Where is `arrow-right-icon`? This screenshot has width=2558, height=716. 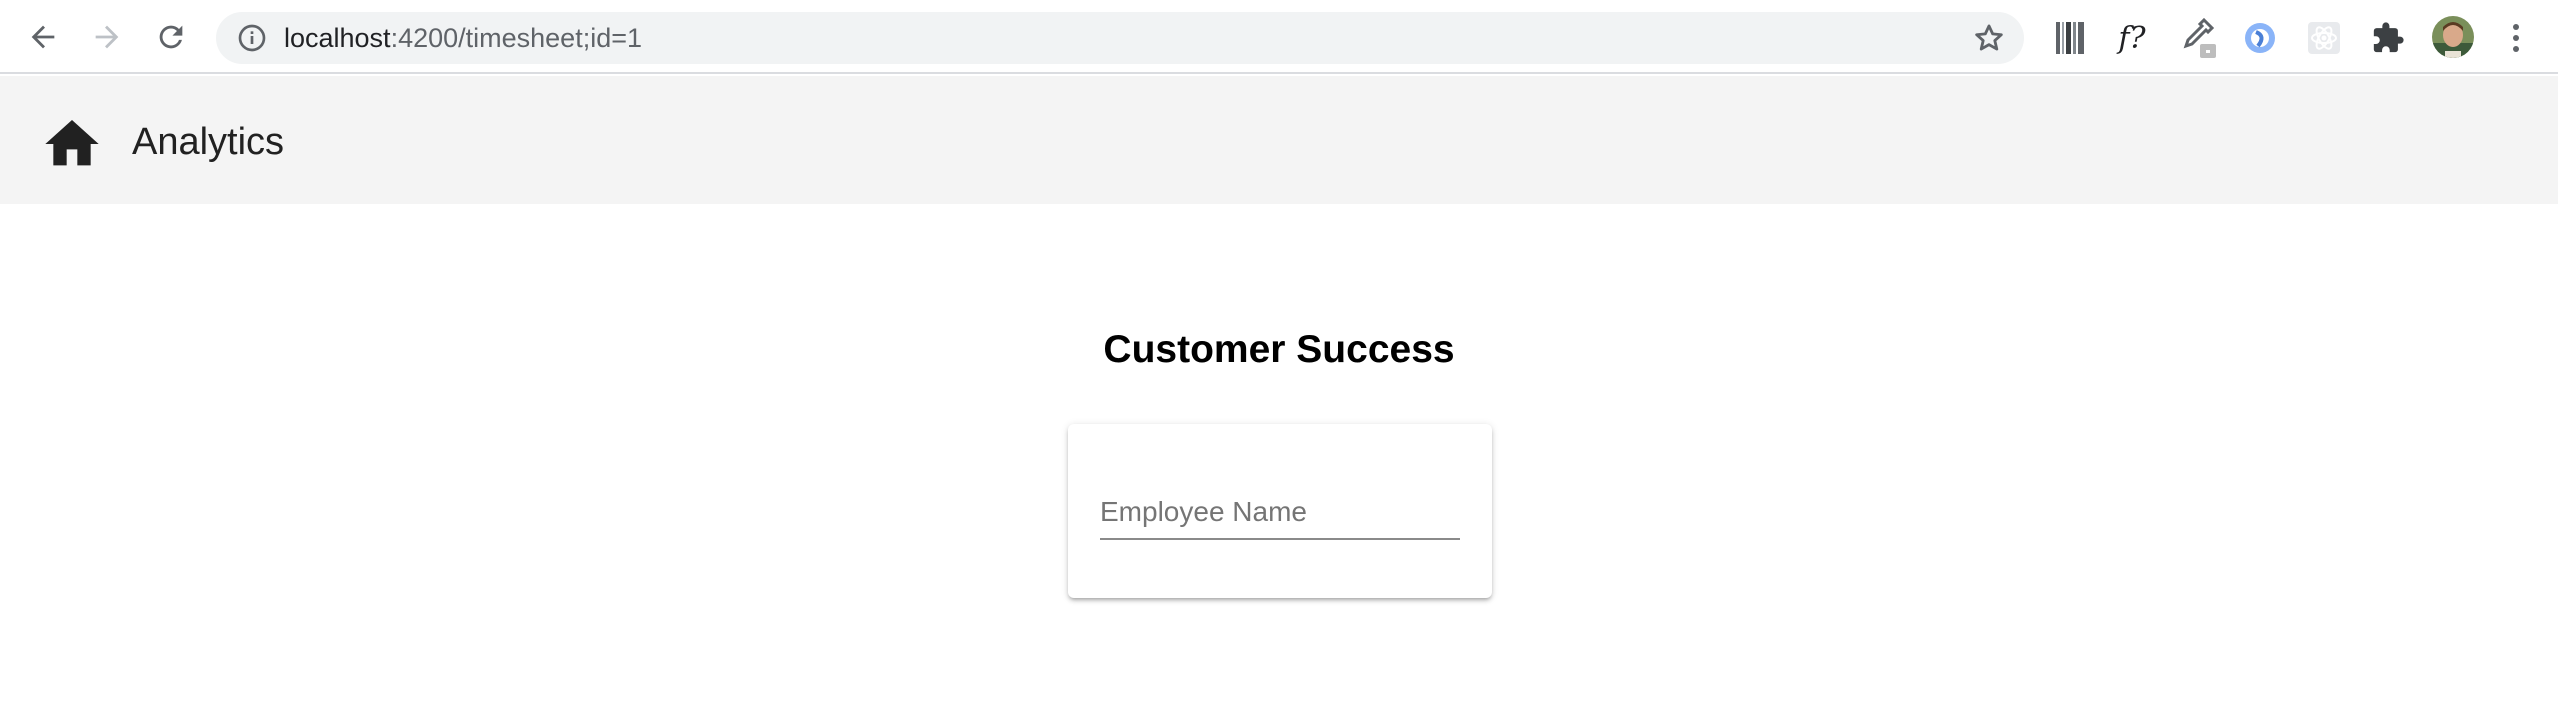
arrow-right-icon is located at coordinates (107, 37).